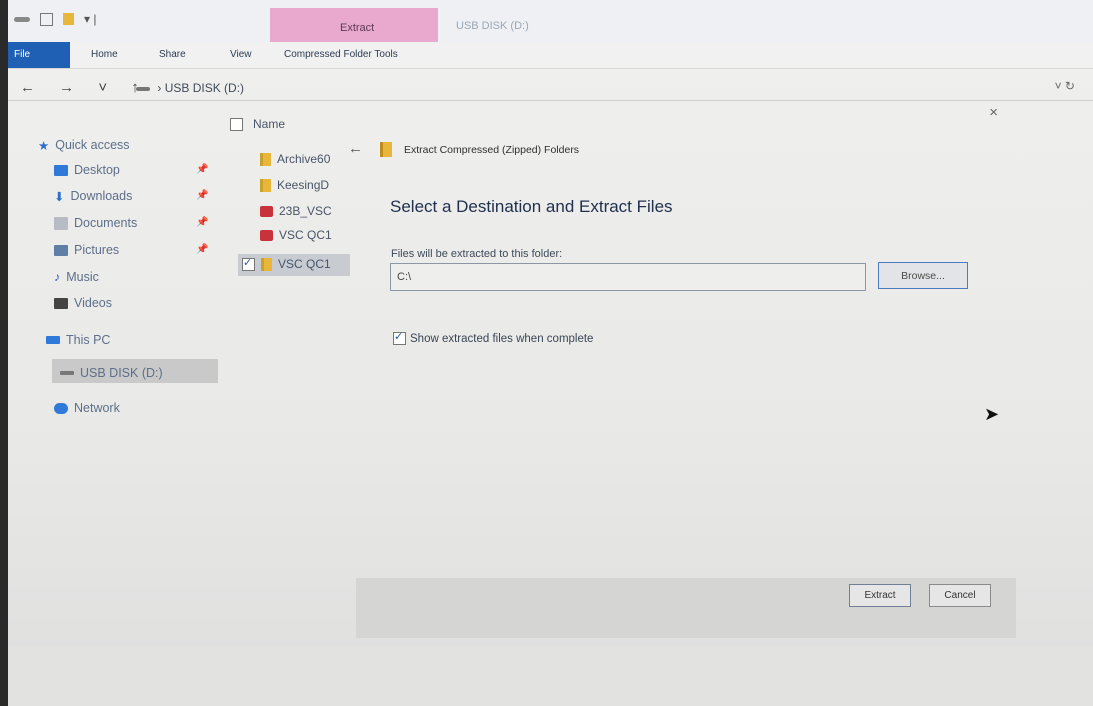  I want to click on videos-icon, so click(61, 303).